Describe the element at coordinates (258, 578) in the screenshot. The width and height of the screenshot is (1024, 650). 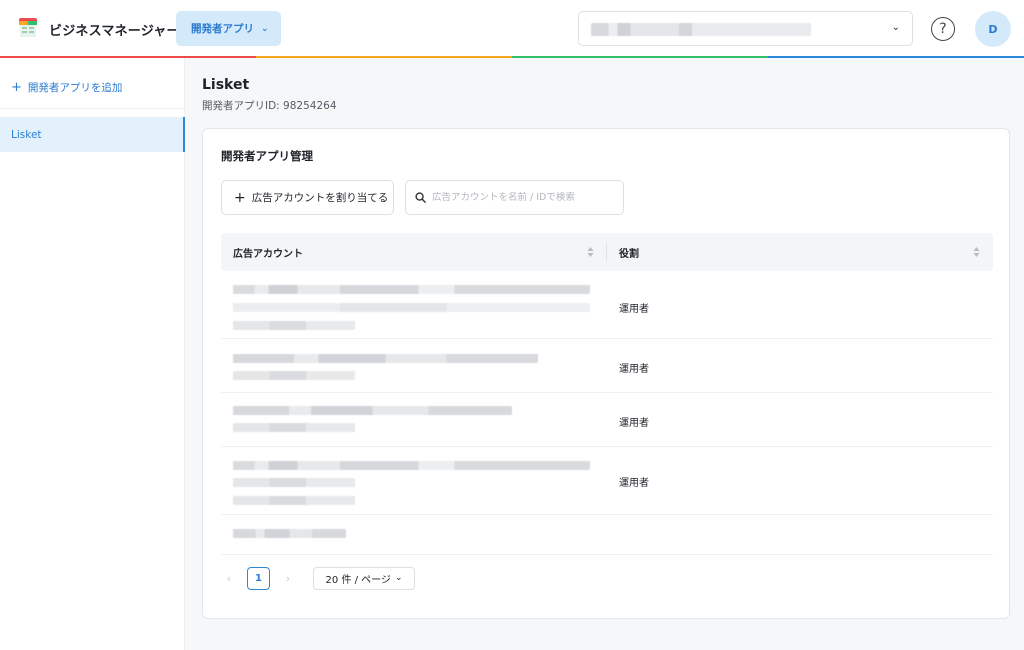
I see `page-number-current: 1` at that location.